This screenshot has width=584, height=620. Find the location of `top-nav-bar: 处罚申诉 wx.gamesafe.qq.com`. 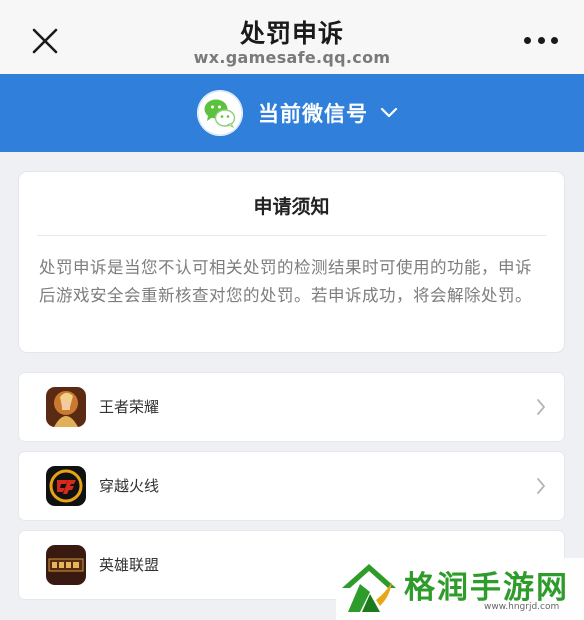

top-nav-bar: 处罚申诉 wx.gamesafe.qq.com is located at coordinates (292, 37).